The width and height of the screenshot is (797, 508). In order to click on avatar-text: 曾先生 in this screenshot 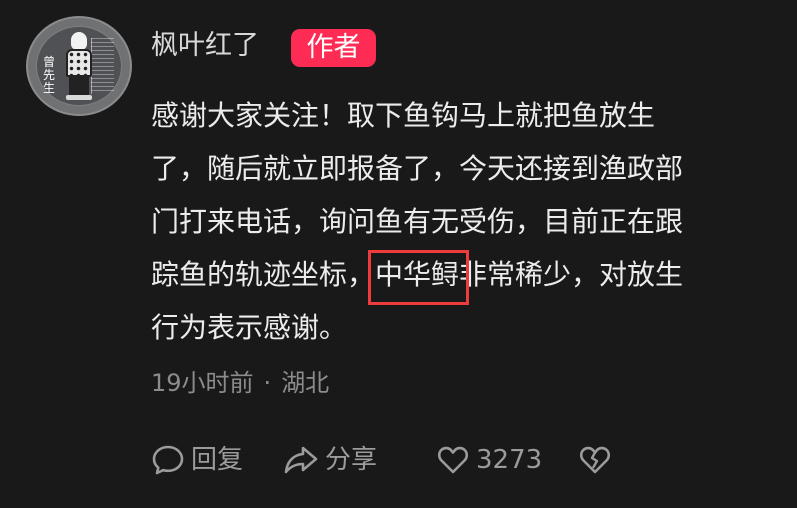, I will do `click(48, 75)`.